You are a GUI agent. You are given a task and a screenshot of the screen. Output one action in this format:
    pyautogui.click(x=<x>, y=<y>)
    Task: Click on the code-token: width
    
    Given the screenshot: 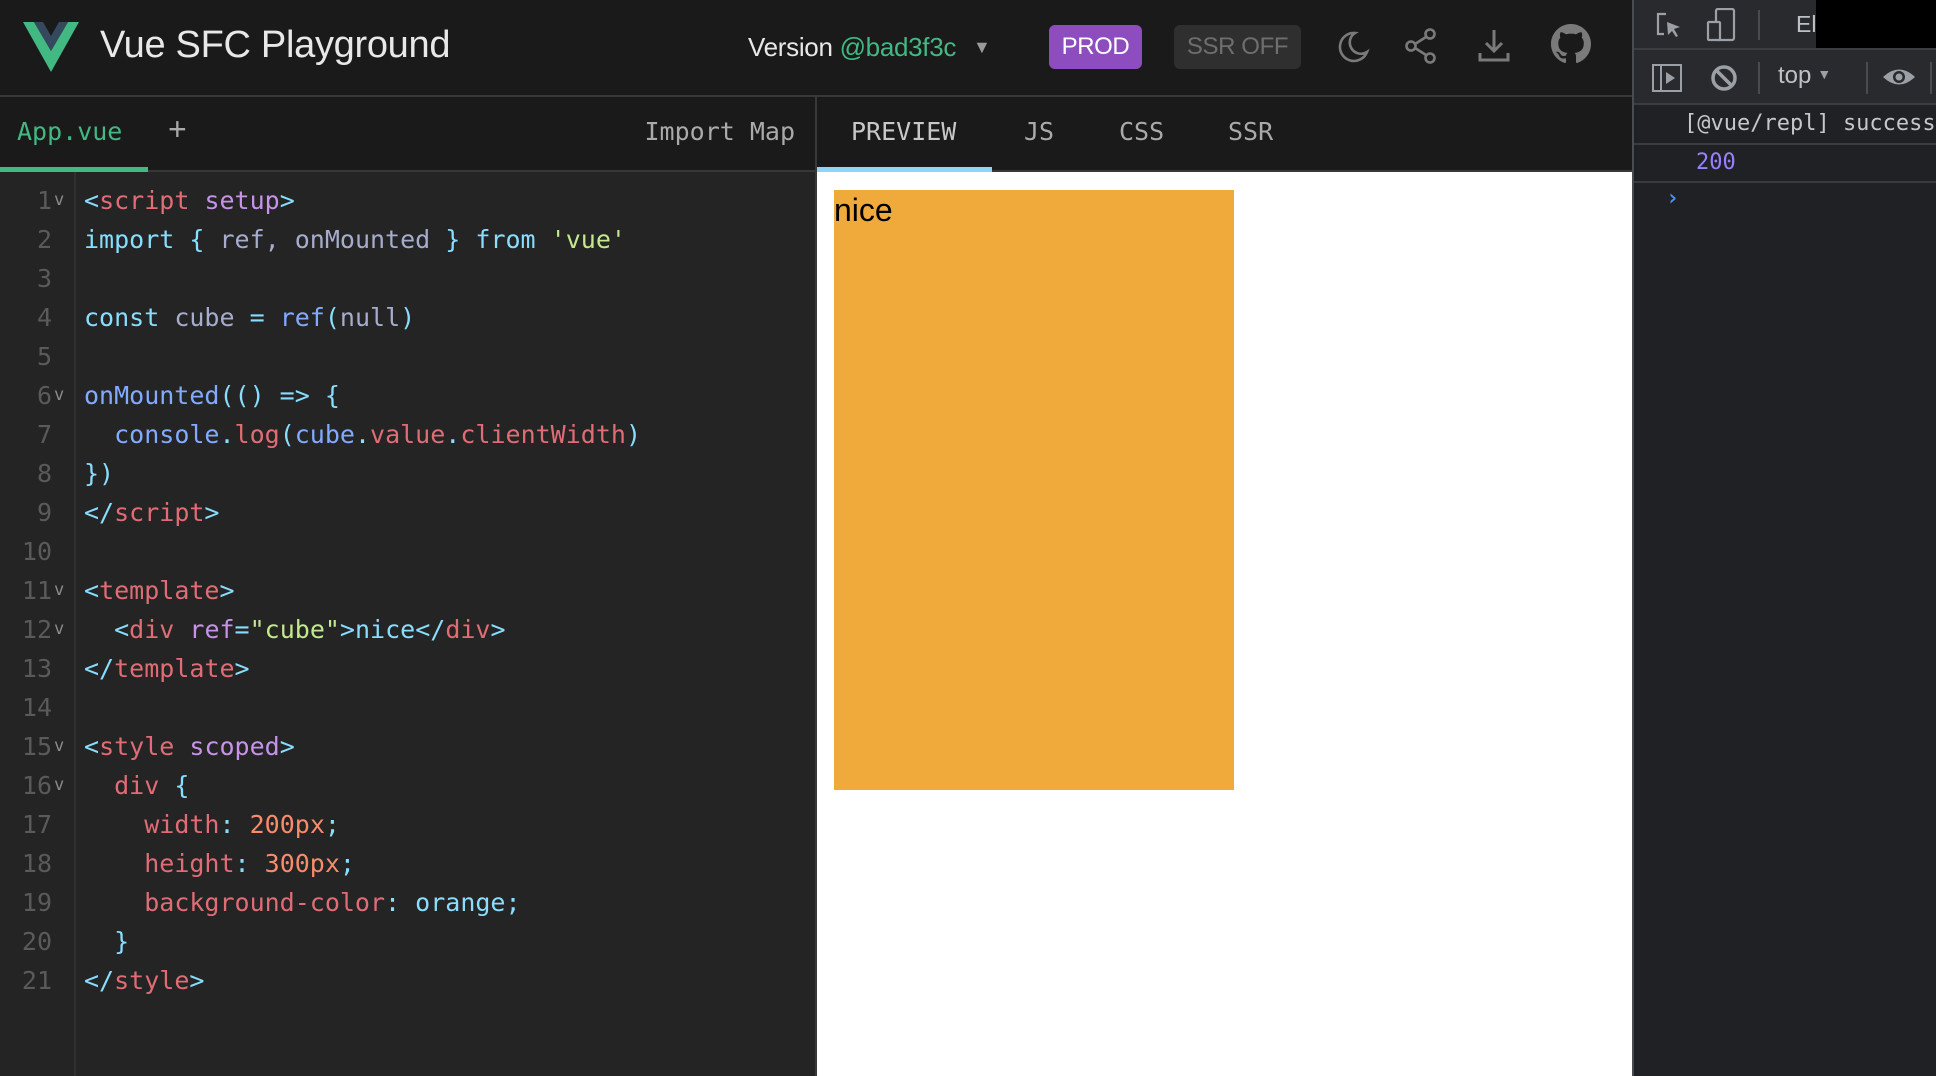 What is the action you would take?
    pyautogui.click(x=182, y=824)
    